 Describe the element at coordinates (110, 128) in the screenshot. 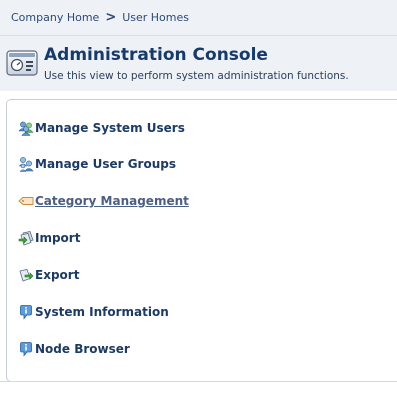

I see `manage-system-users-label: Manage System Users` at that location.